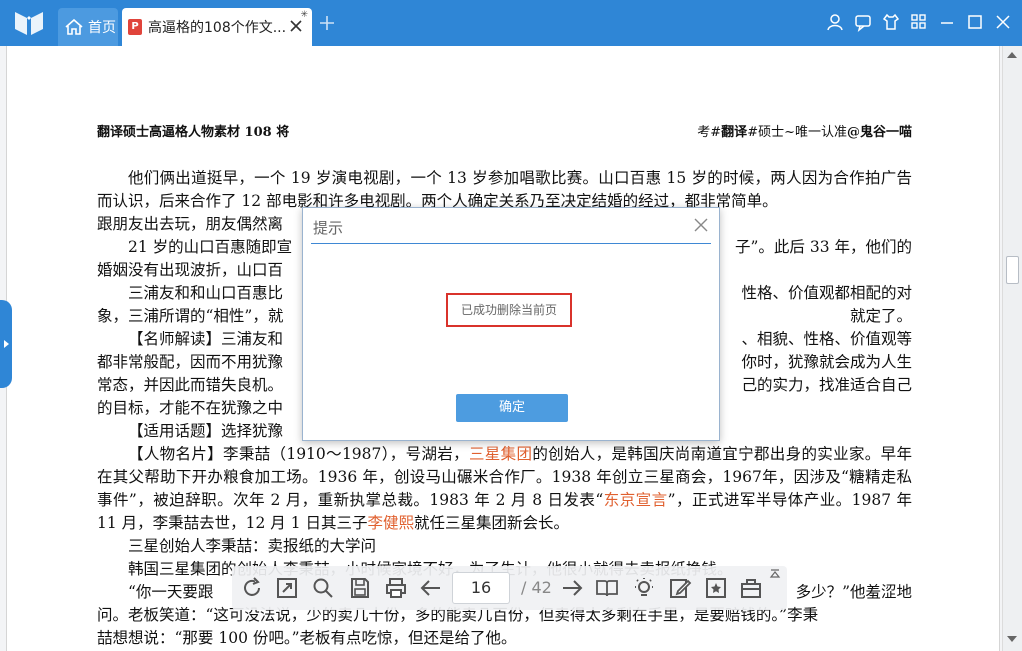  What do you see at coordinates (751, 588) in the screenshot?
I see `toolbox-icon` at bounding box center [751, 588].